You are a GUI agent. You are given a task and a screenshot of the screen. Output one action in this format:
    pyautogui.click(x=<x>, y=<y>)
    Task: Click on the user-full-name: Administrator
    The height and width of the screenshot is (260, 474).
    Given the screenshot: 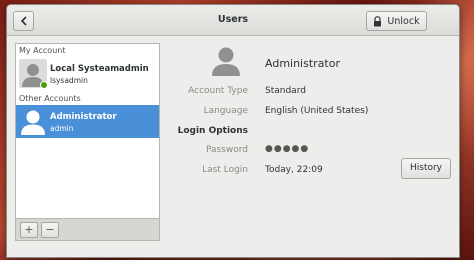 What is the action you would take?
    pyautogui.click(x=302, y=63)
    